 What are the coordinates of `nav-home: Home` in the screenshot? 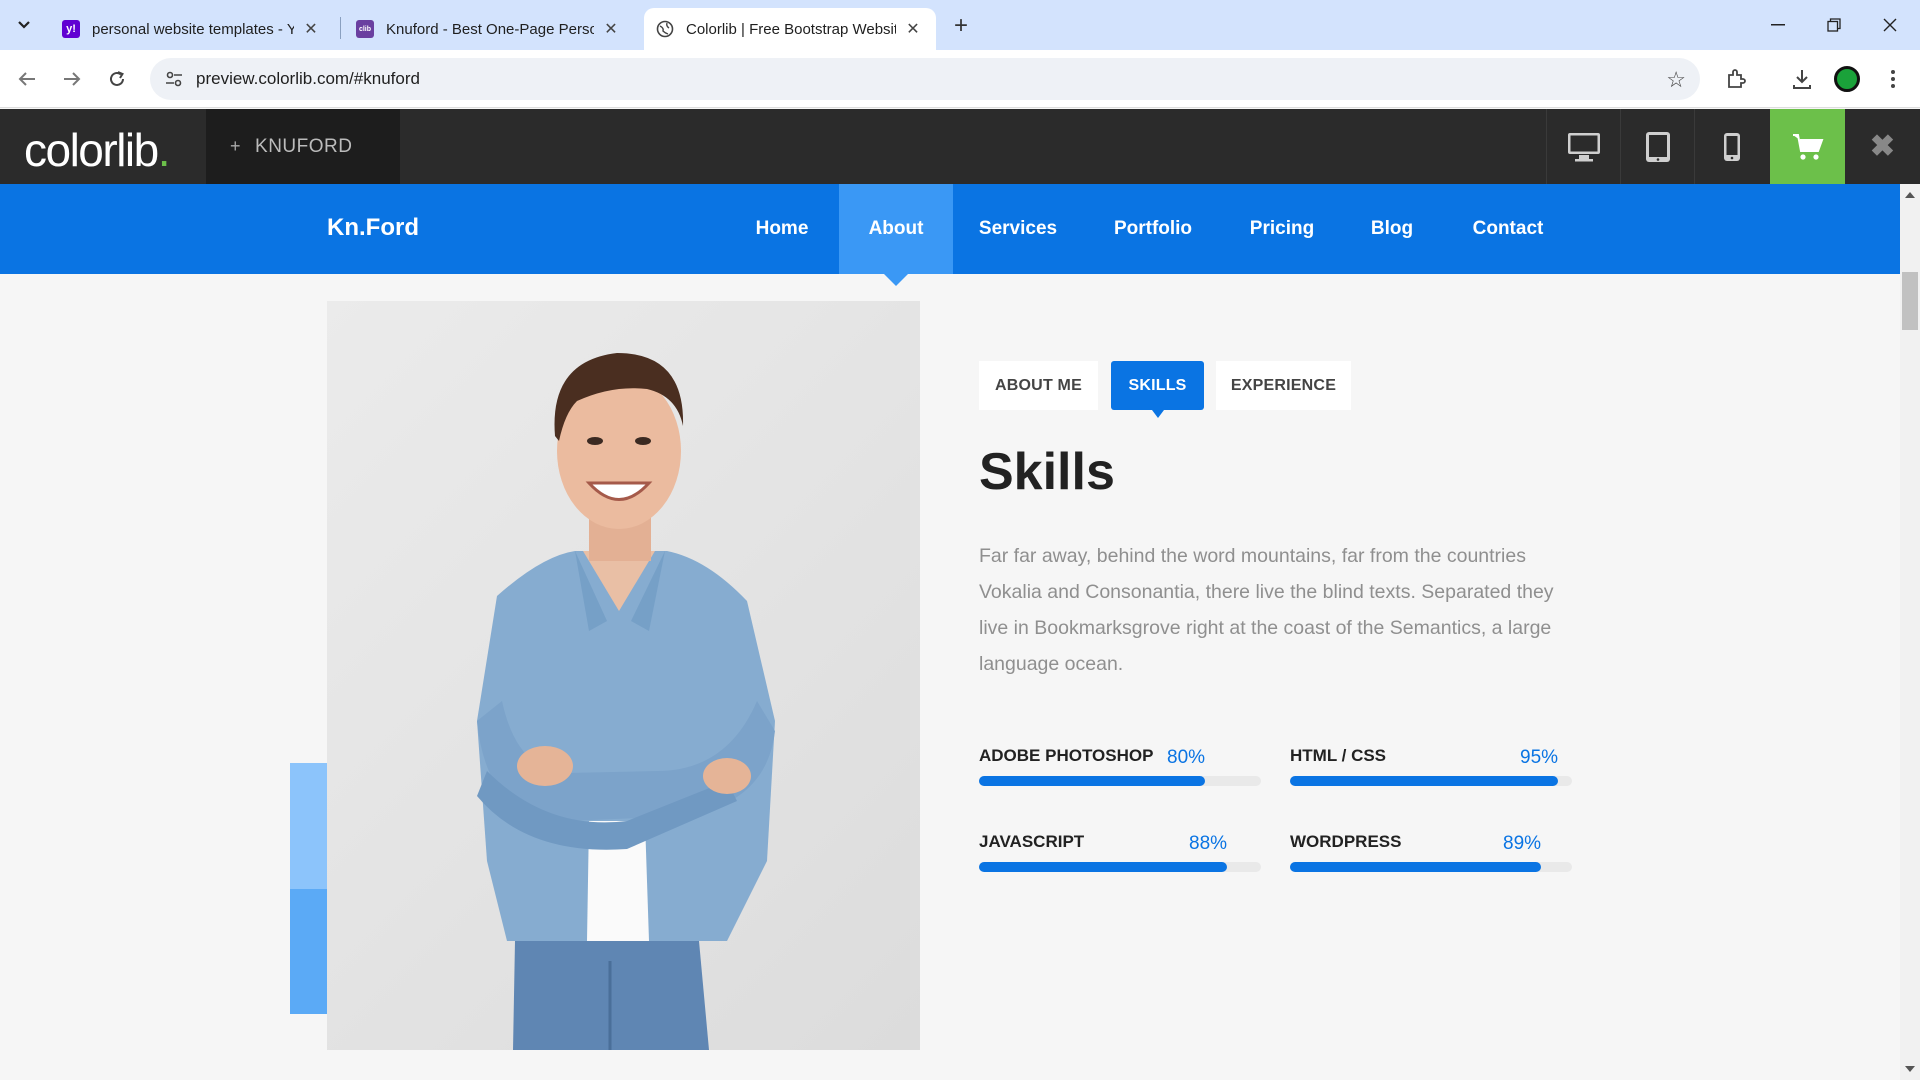 It's located at (782, 229).